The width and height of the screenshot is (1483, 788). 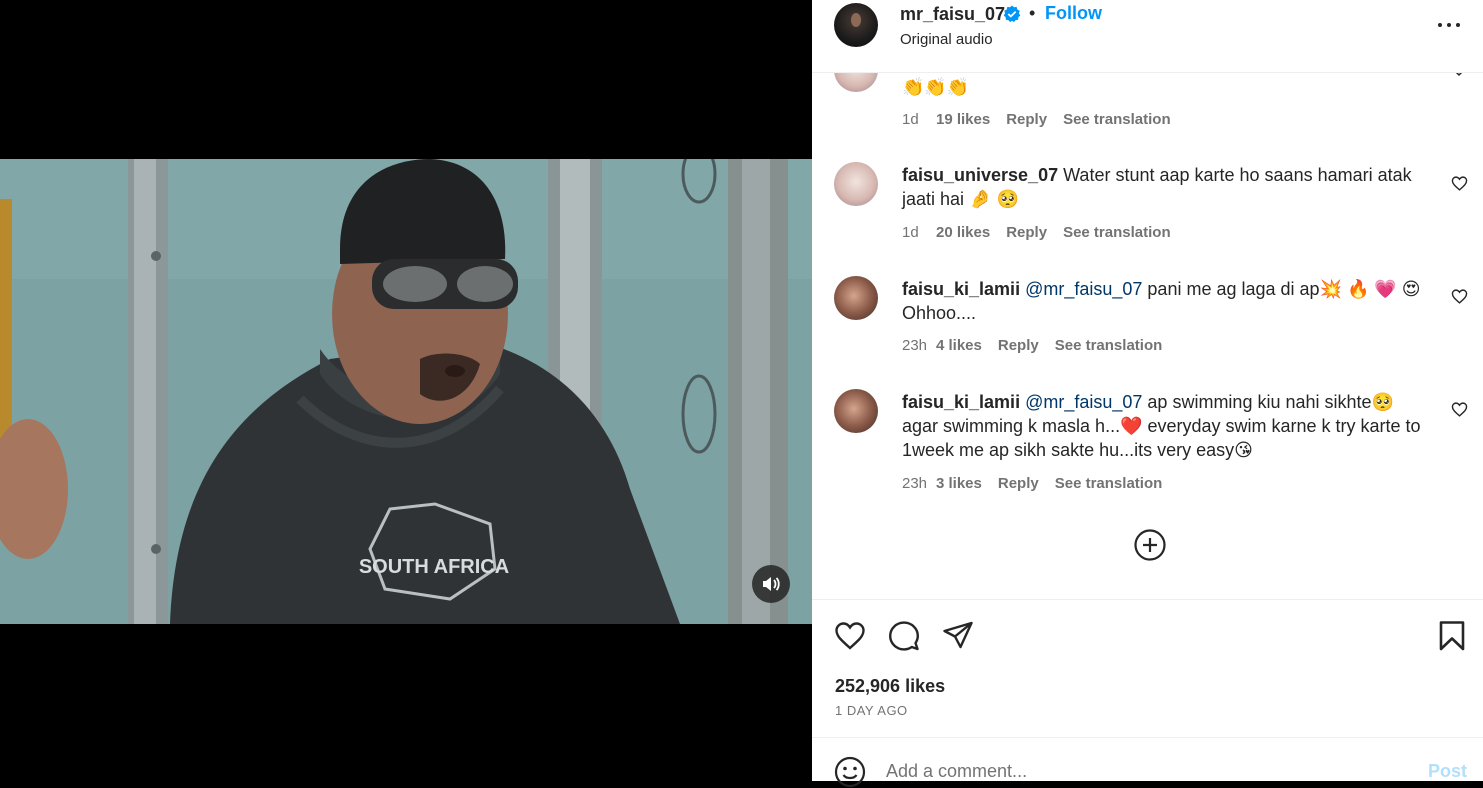 What do you see at coordinates (434, 567) in the screenshot?
I see `shirt-logo-text: SOUTH AFRICA` at bounding box center [434, 567].